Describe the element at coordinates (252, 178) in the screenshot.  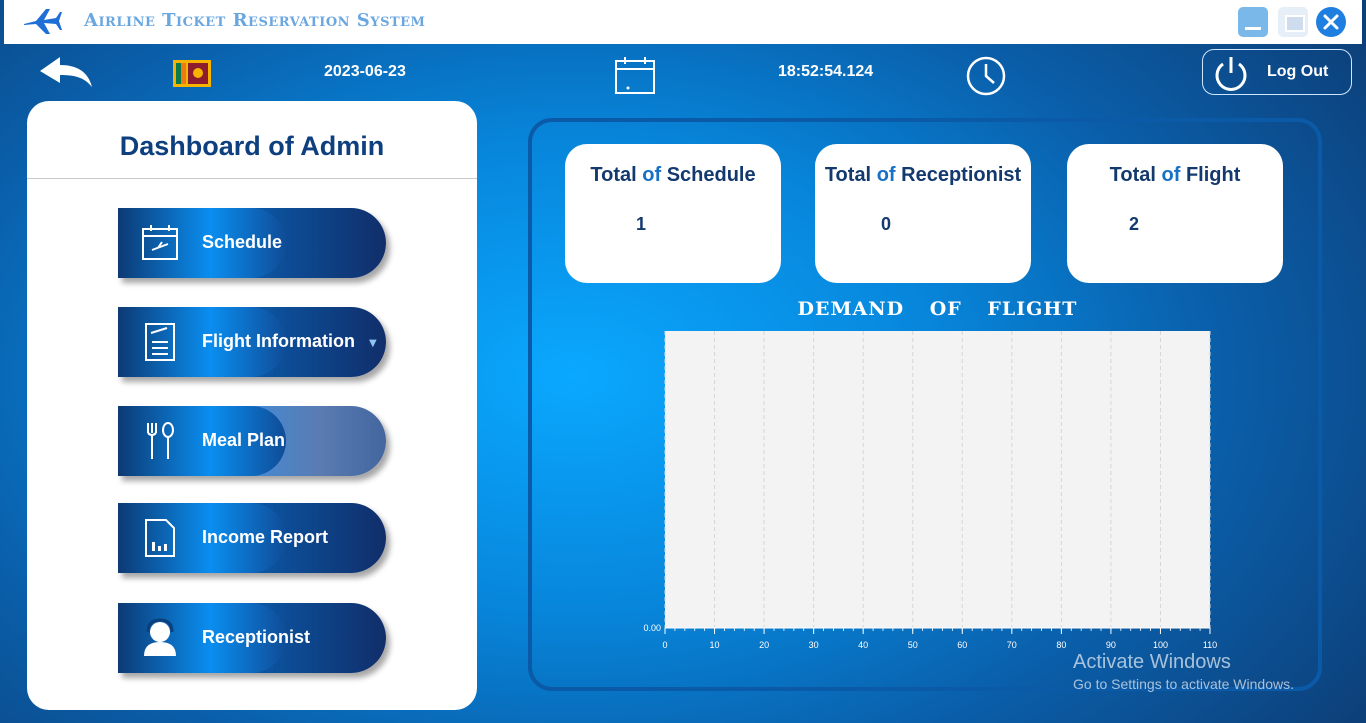
I see `divider` at that location.